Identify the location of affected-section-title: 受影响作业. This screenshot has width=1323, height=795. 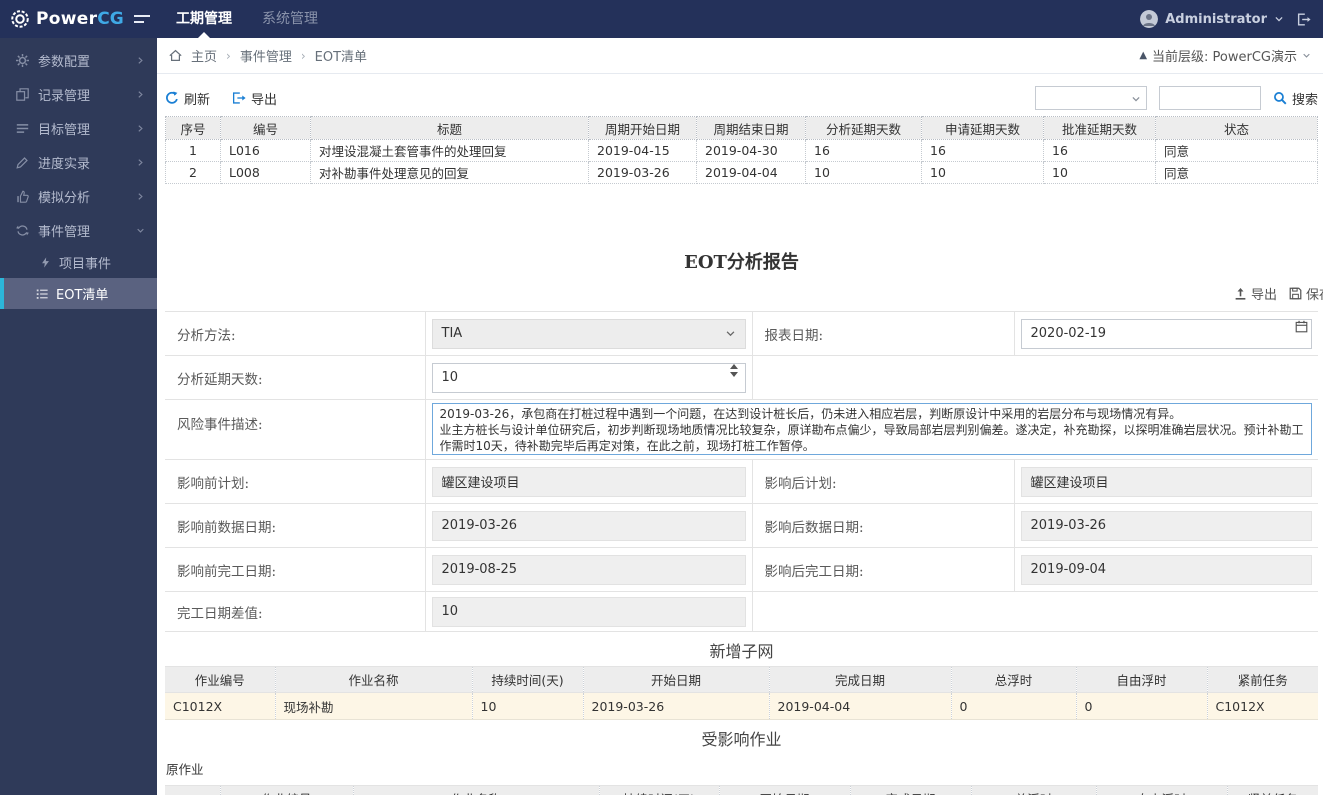
(741, 739).